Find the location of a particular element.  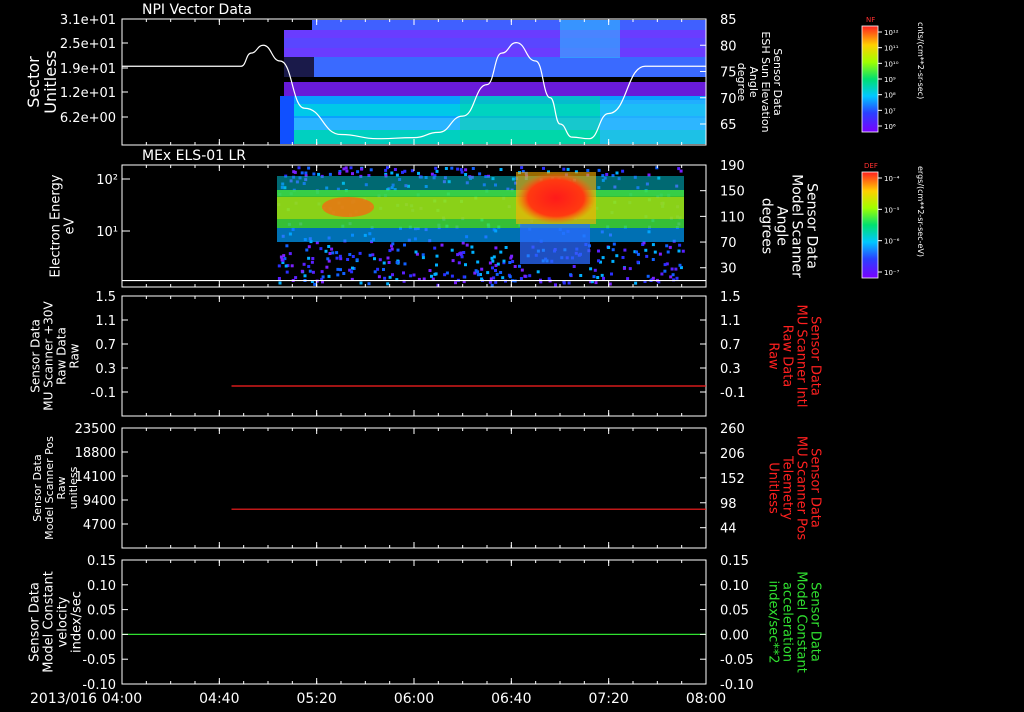

colorbar-tick-label: 10⁶ is located at coordinates (890, 127).